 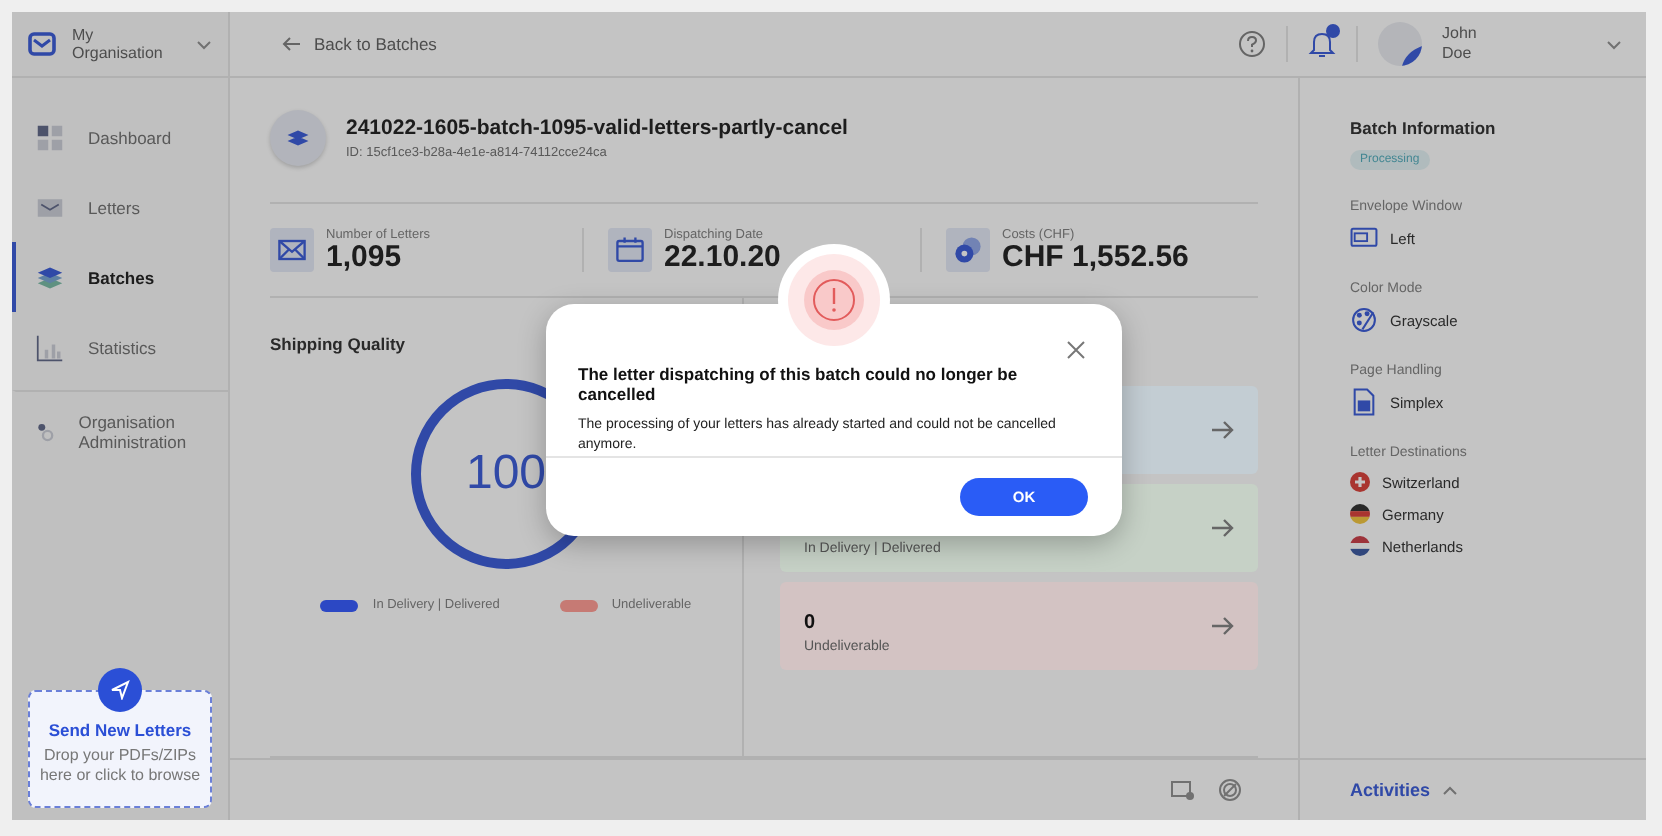 What do you see at coordinates (811, 623) in the screenshot?
I see `card-count: 0` at bounding box center [811, 623].